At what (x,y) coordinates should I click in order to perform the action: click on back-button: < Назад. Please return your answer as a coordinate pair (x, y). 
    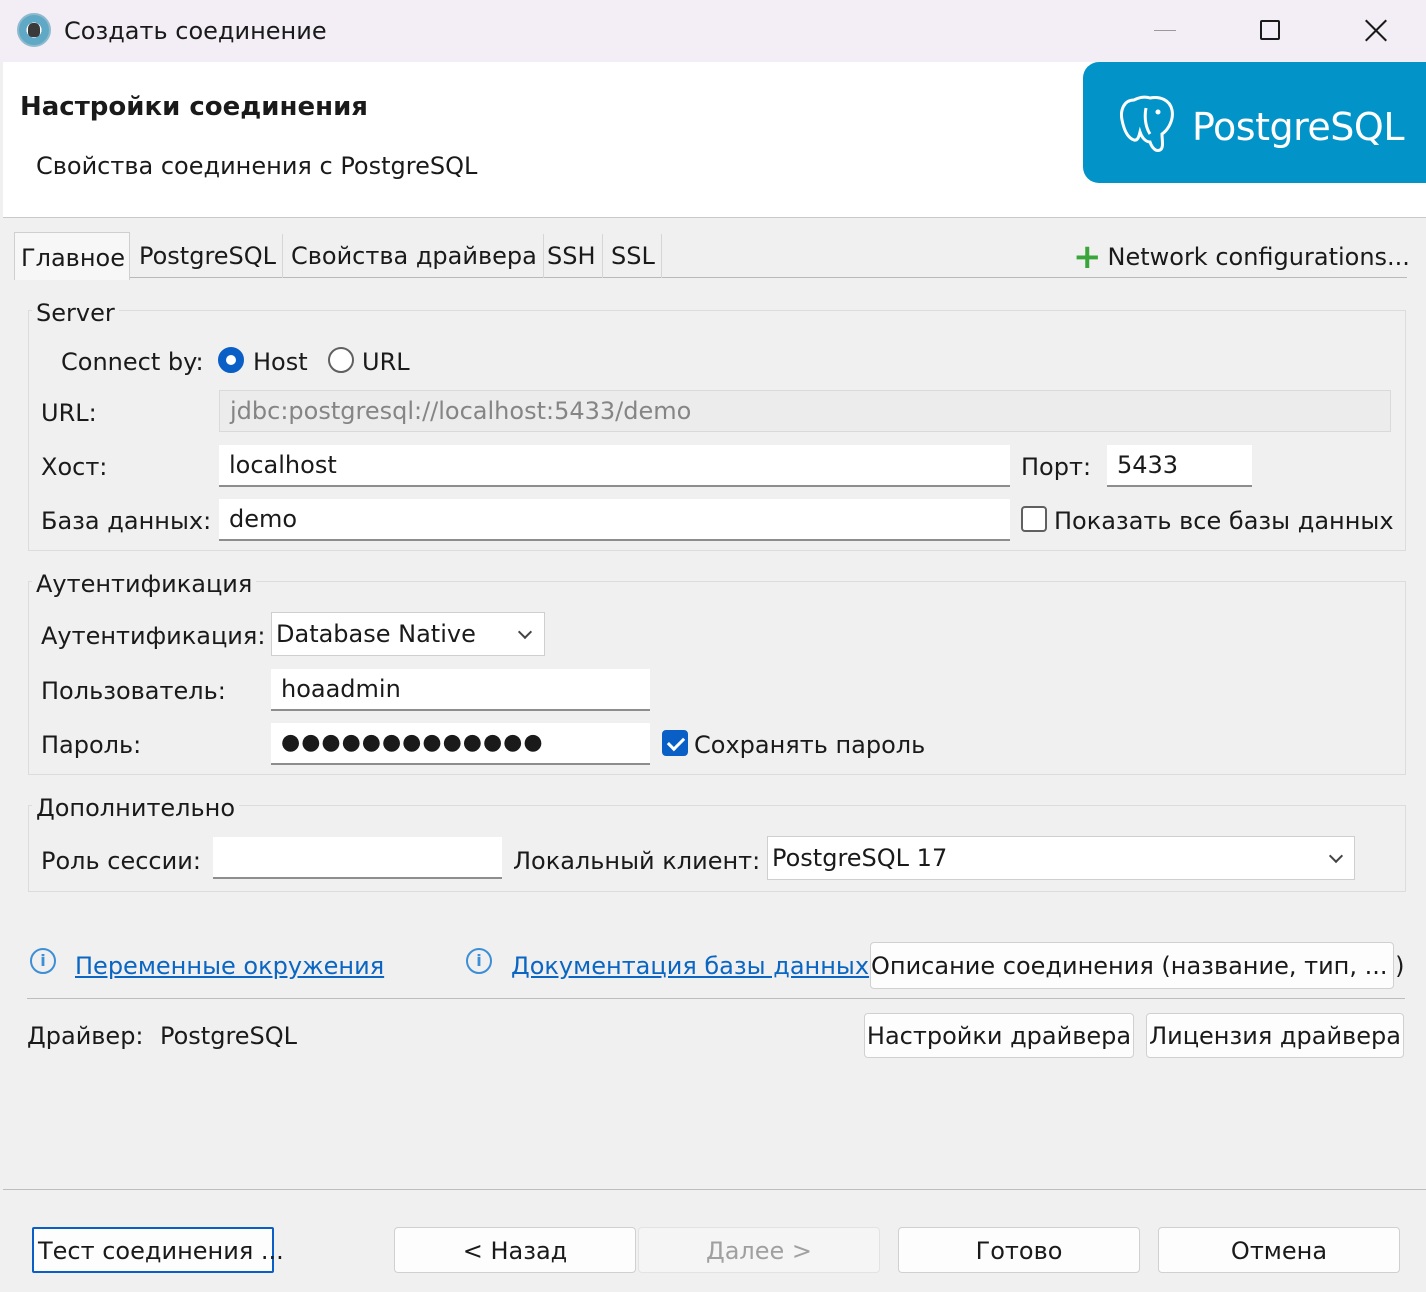
    Looking at the image, I should click on (515, 1250).